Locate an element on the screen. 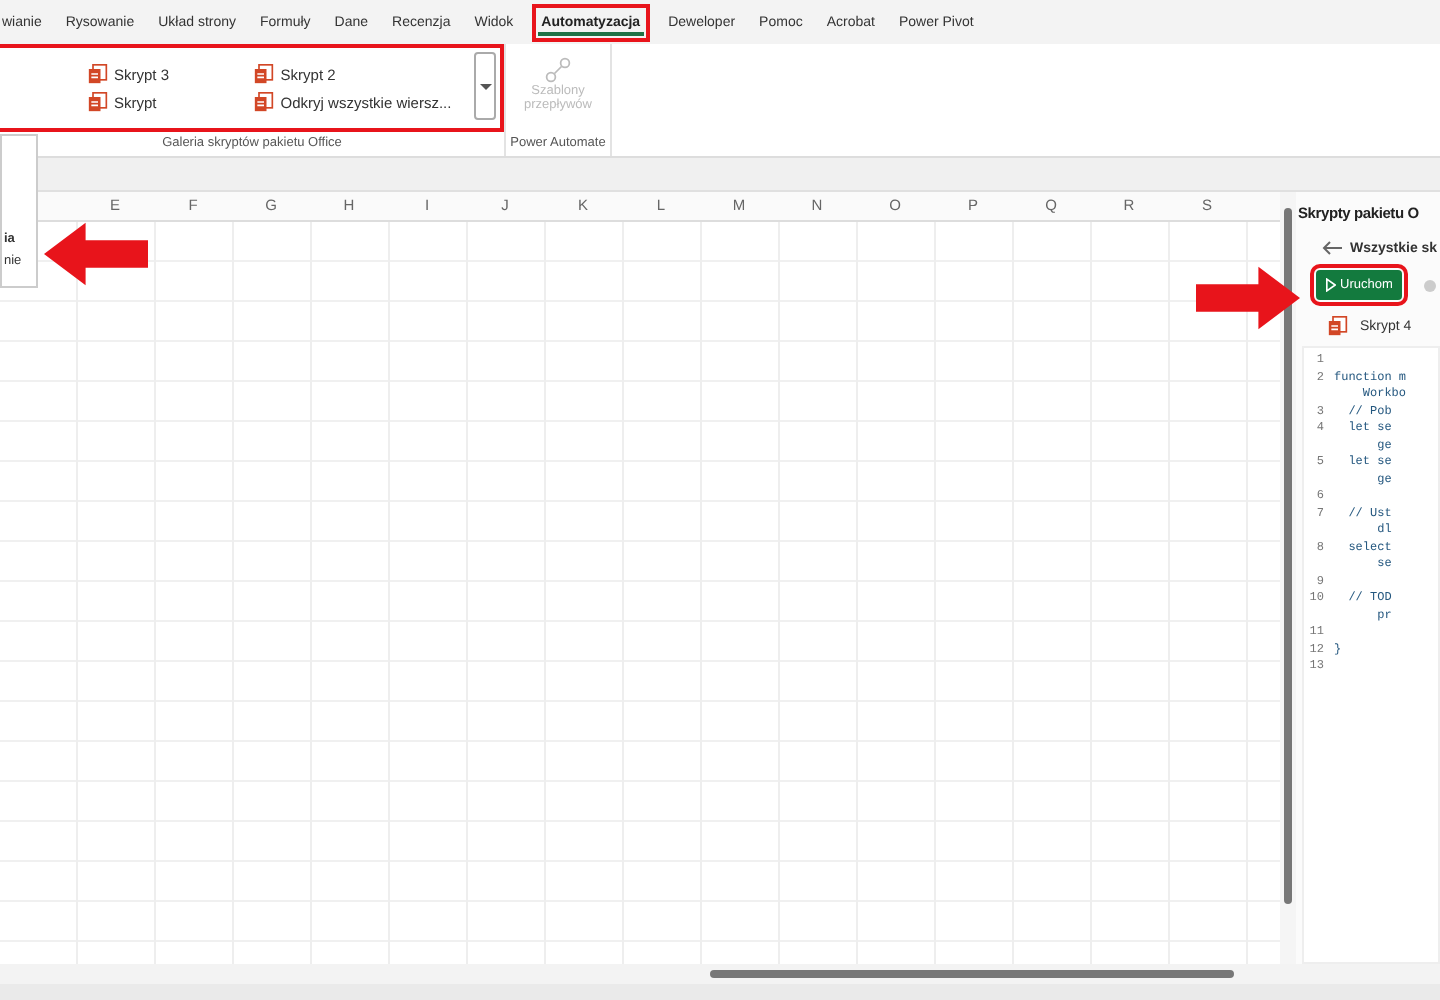  back-arrow-icon is located at coordinates (1332, 248).